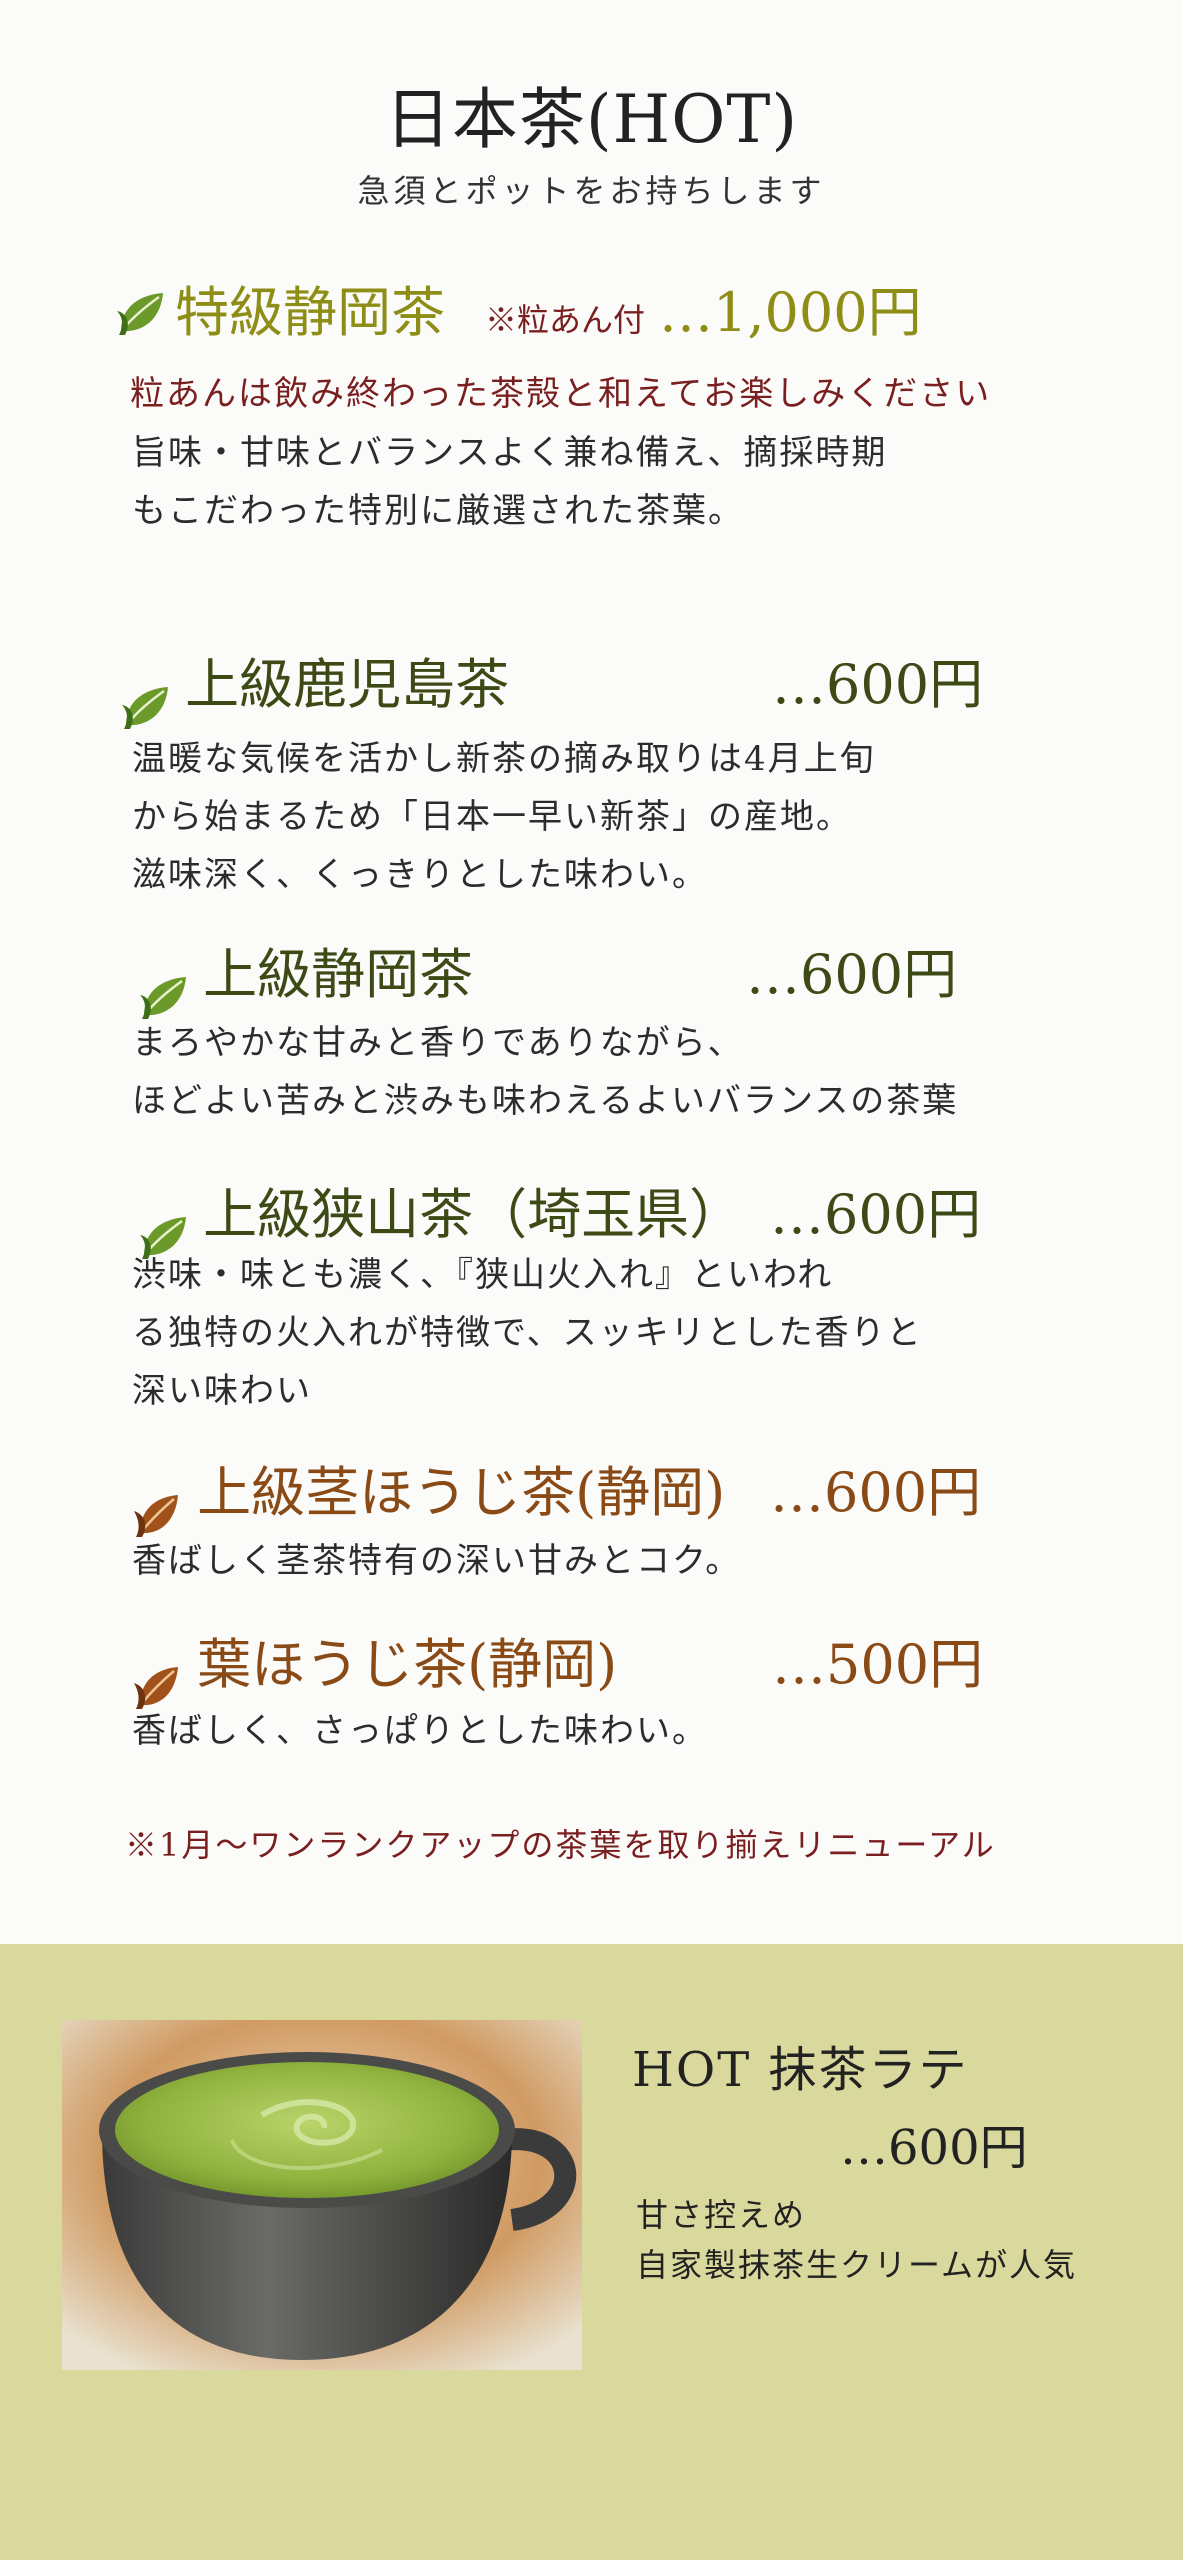 This screenshot has height=2560, width=1183. What do you see at coordinates (800, 2070) in the screenshot?
I see `latte-name: HOT 抹茶ラテ` at bounding box center [800, 2070].